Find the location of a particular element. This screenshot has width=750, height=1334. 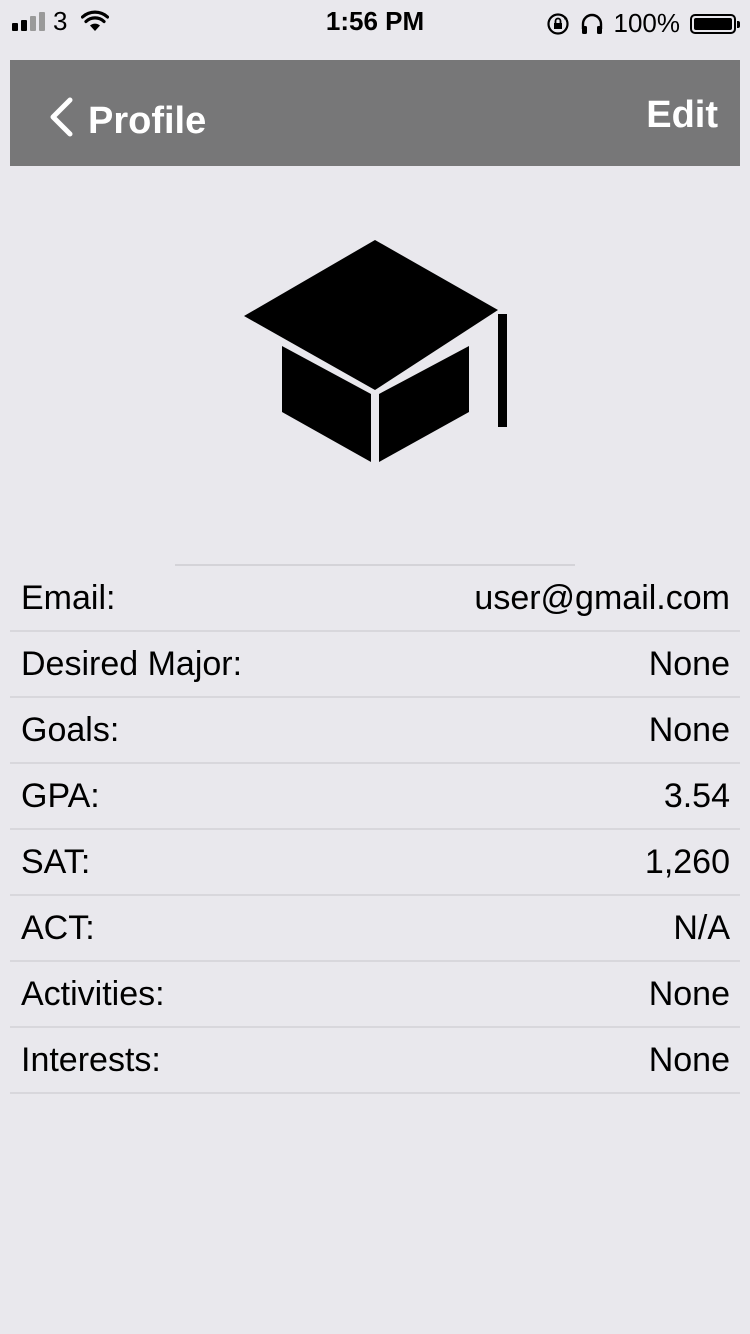

activities-label: Activities: is located at coordinates (93, 993).